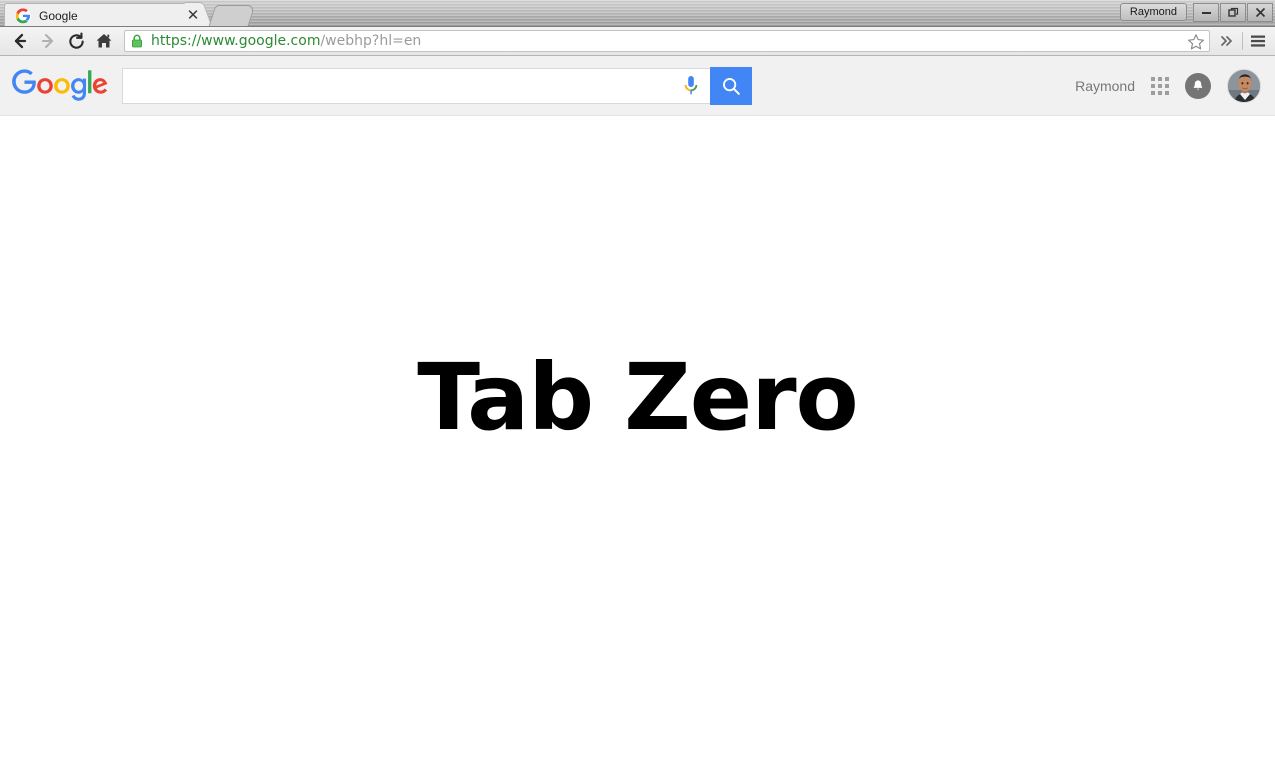  What do you see at coordinates (1227, 41) in the screenshot?
I see `overflow-chevrons-icon` at bounding box center [1227, 41].